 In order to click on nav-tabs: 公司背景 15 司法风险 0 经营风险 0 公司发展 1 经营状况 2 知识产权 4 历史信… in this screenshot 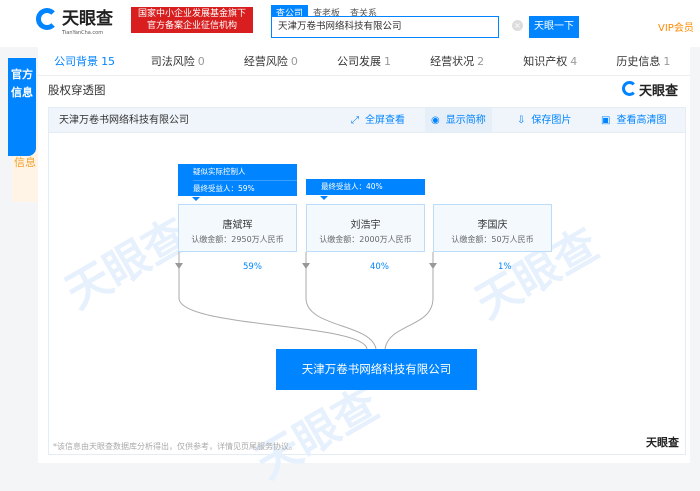, I will do `click(364, 61)`.